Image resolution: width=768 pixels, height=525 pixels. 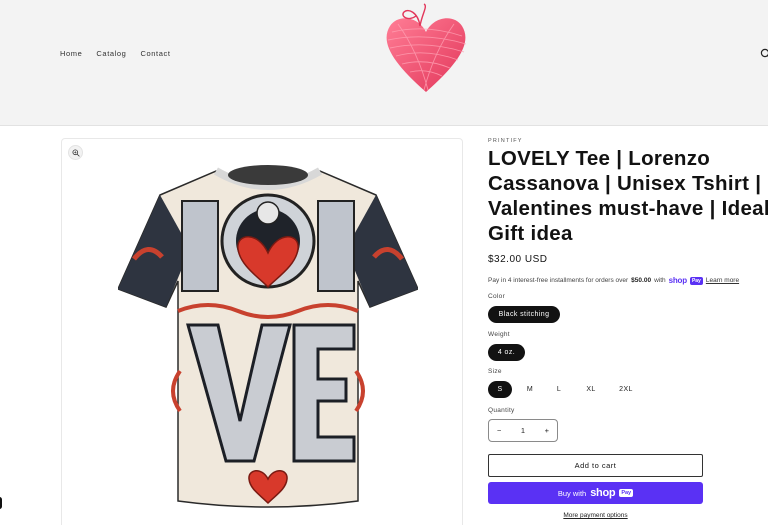 What do you see at coordinates (660, 280) in the screenshot?
I see `installments-with: with` at bounding box center [660, 280].